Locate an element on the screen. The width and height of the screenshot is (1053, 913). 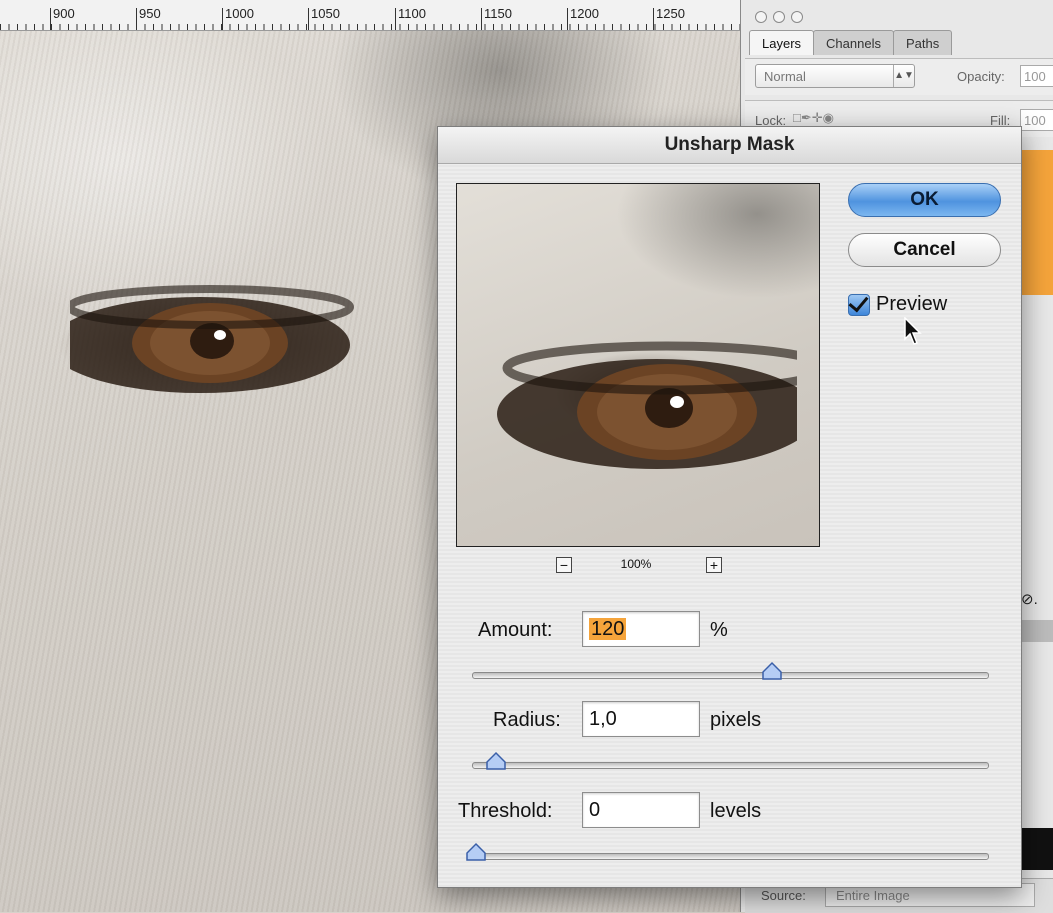
lock-icons: □✒✛◉ is located at coordinates (813, 118).